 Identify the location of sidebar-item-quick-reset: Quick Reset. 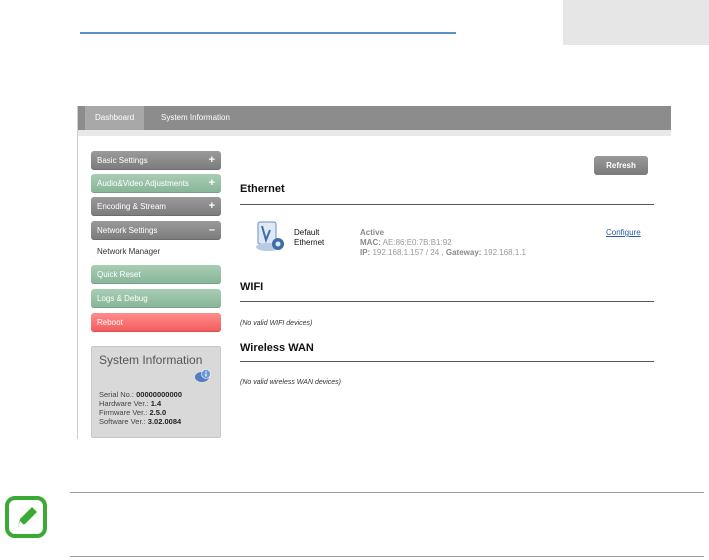
(156, 274).